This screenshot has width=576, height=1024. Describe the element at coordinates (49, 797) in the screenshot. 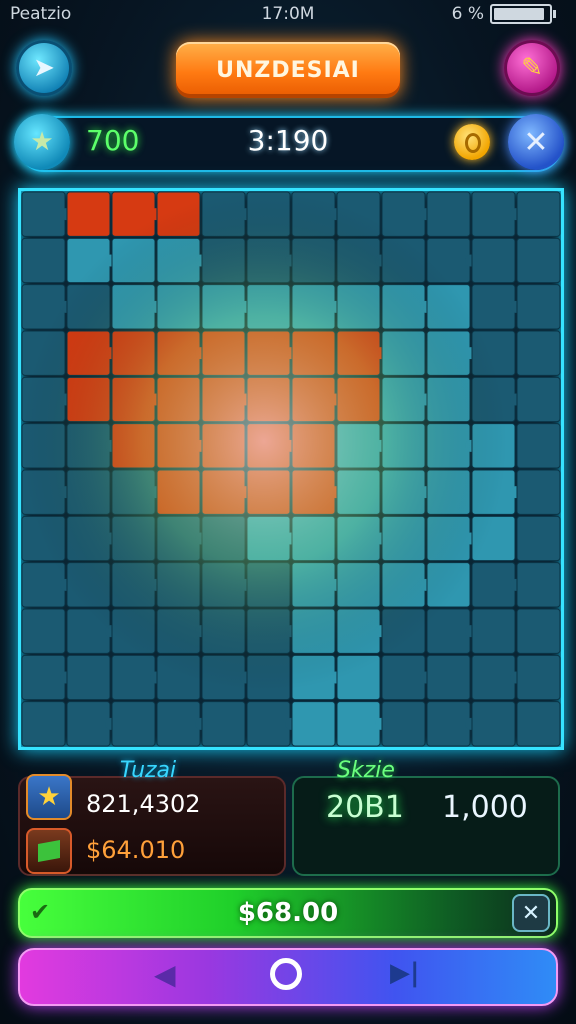

I see `star-badge-icon: ★` at that location.